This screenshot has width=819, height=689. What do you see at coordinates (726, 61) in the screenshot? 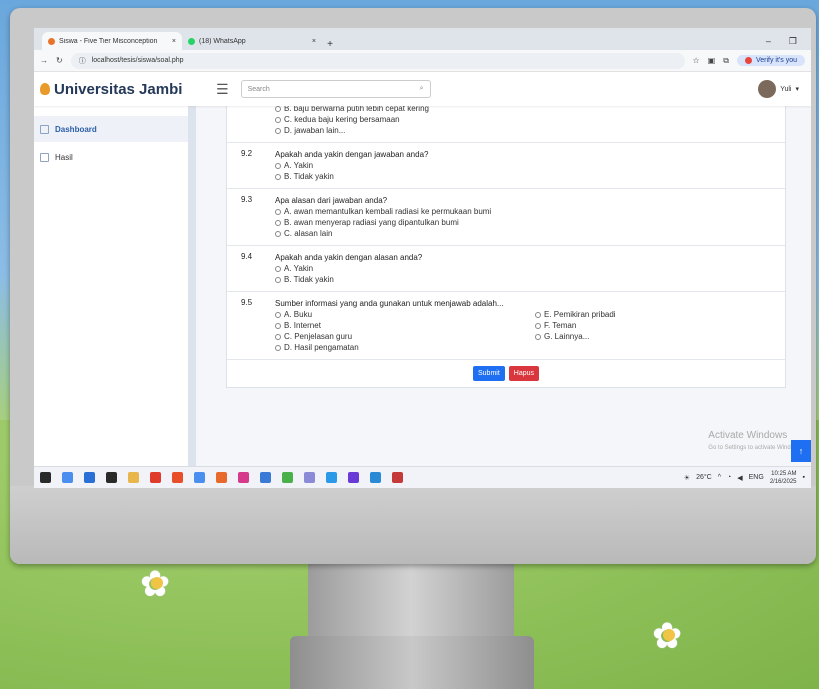
I see `split-view-icon: ⧉` at bounding box center [726, 61].